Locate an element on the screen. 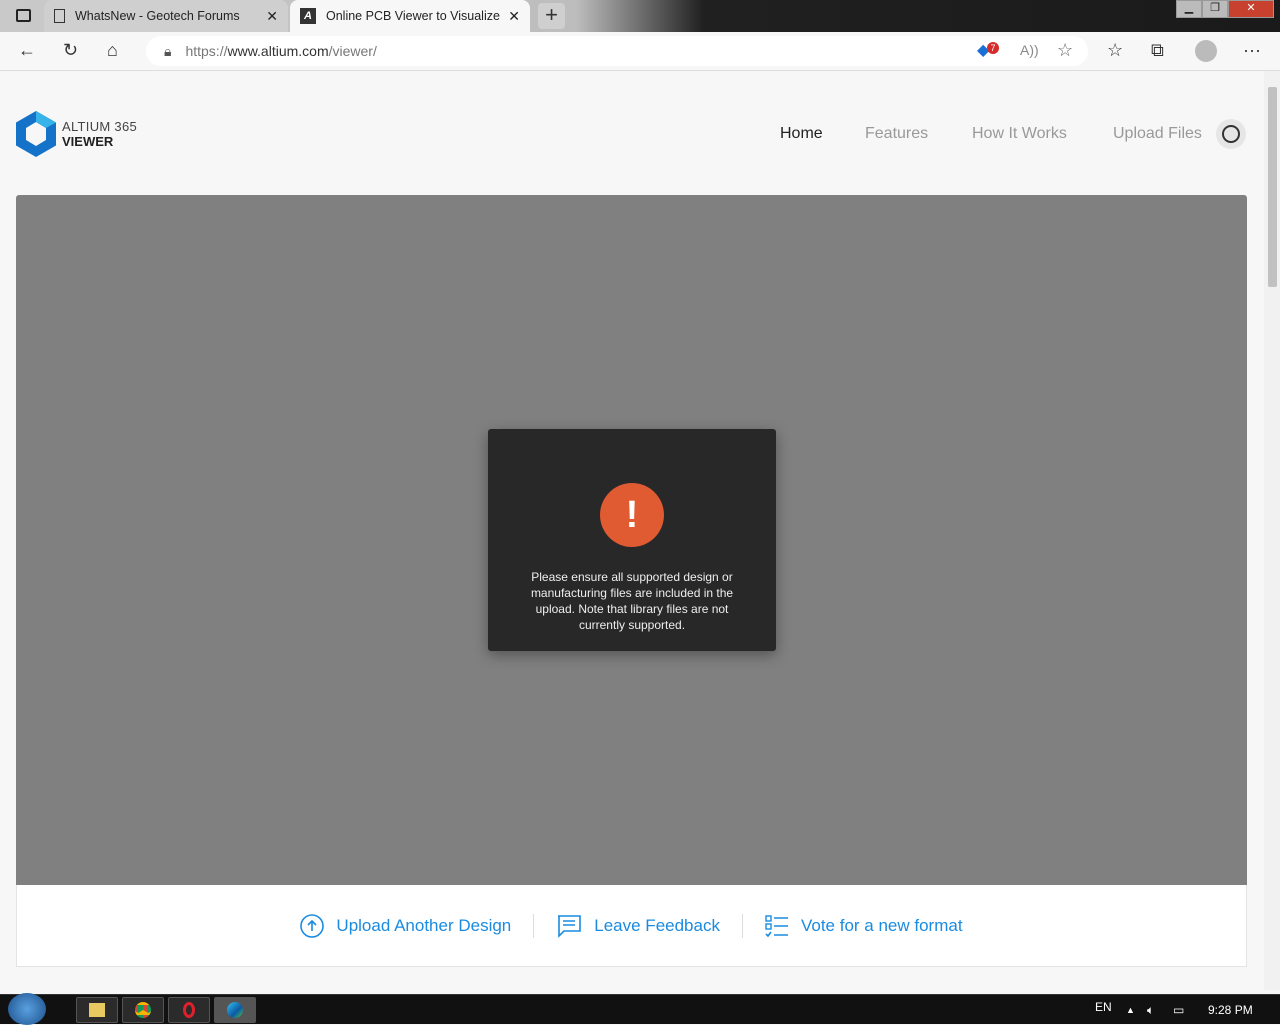 The image size is (1280, 1025). shopping-badge: 7 is located at coordinates (993, 48).